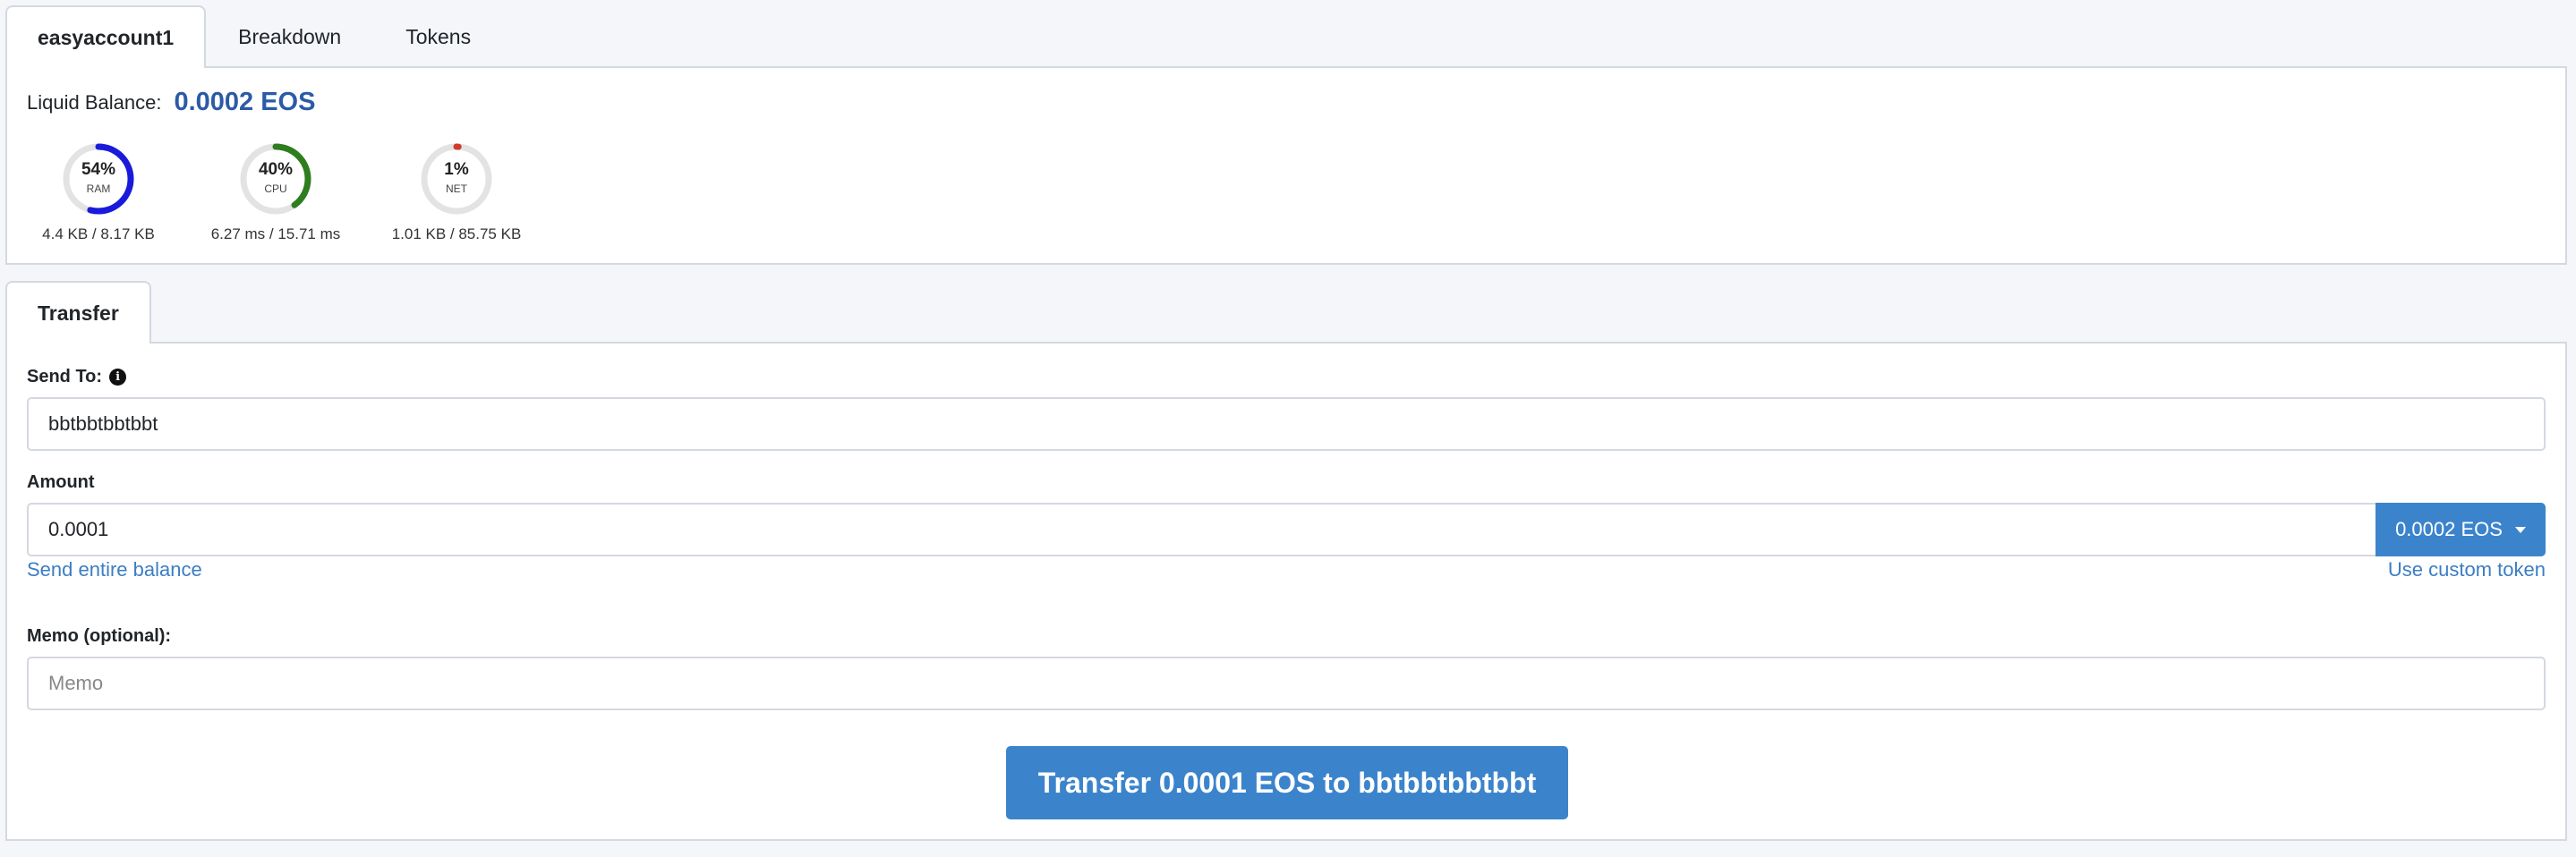 The width and height of the screenshot is (2576, 857). I want to click on tab-transfer: Transfer, so click(78, 312).